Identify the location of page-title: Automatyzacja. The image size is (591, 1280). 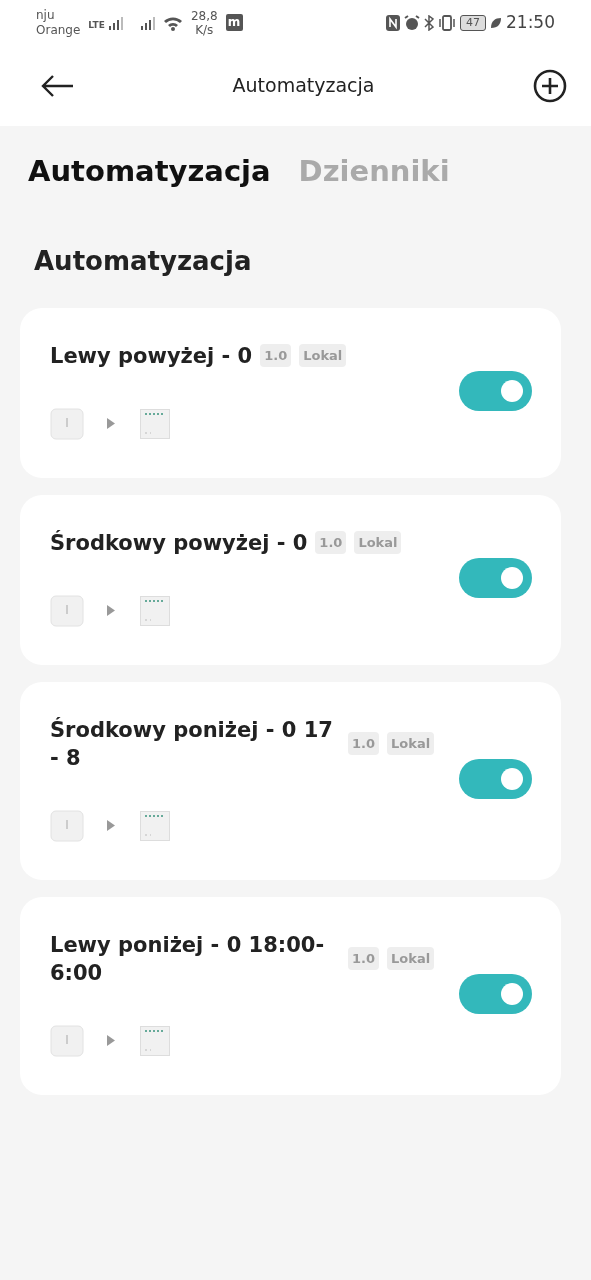
(303, 86).